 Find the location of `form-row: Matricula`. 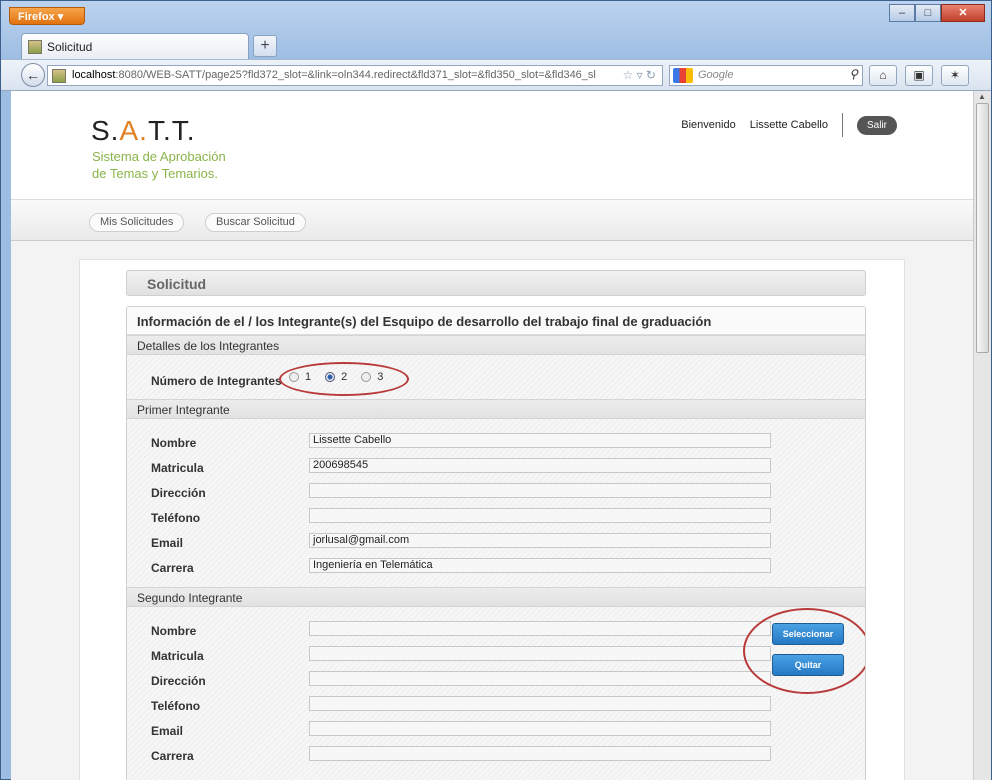

form-row: Matricula is located at coordinates (461, 656).